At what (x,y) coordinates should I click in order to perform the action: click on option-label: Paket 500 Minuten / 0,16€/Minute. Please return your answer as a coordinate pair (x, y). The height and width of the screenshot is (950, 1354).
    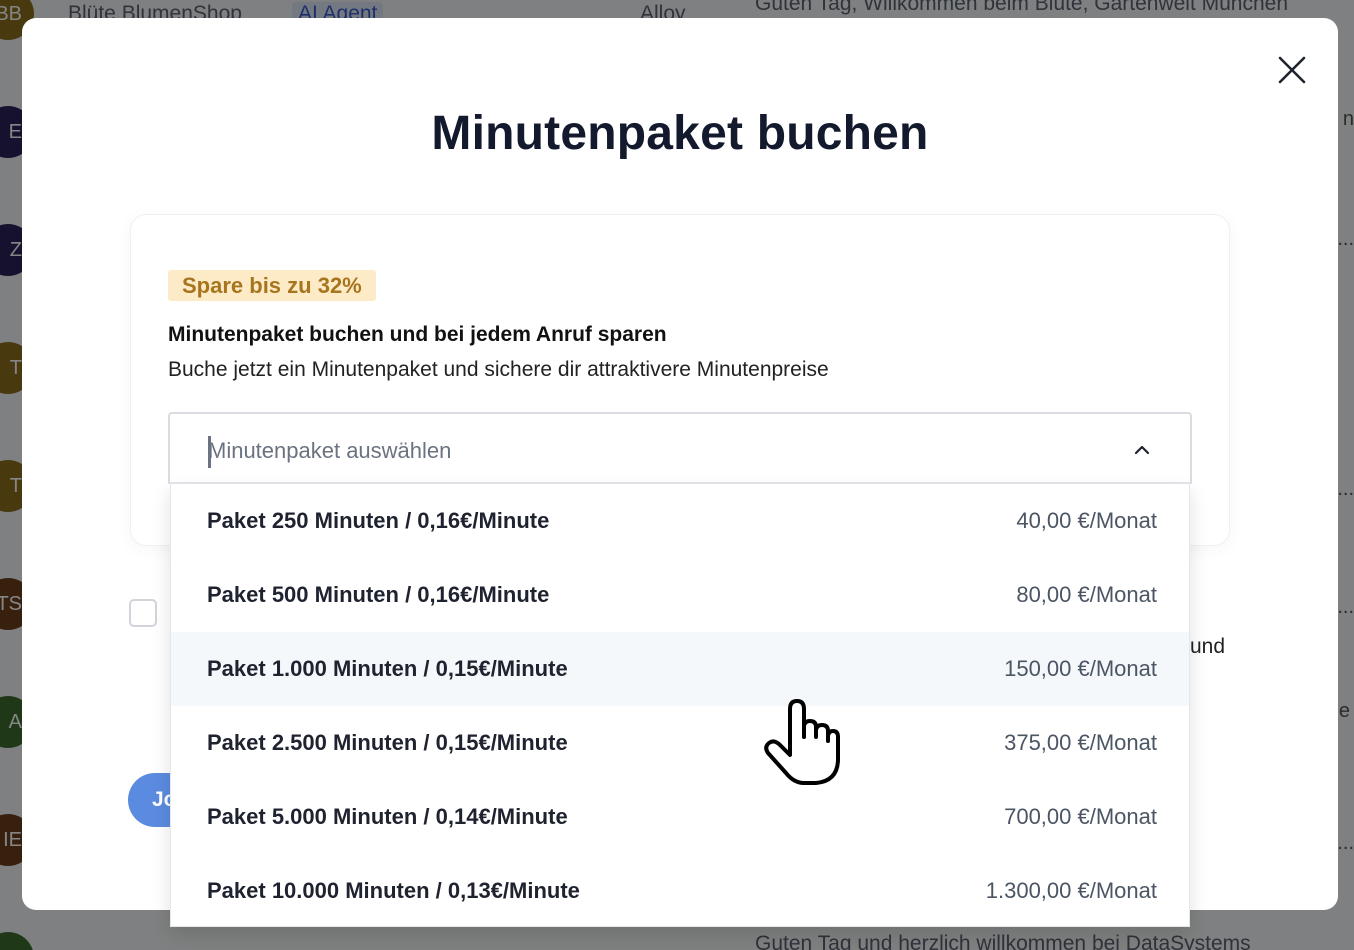
    Looking at the image, I should click on (378, 594).